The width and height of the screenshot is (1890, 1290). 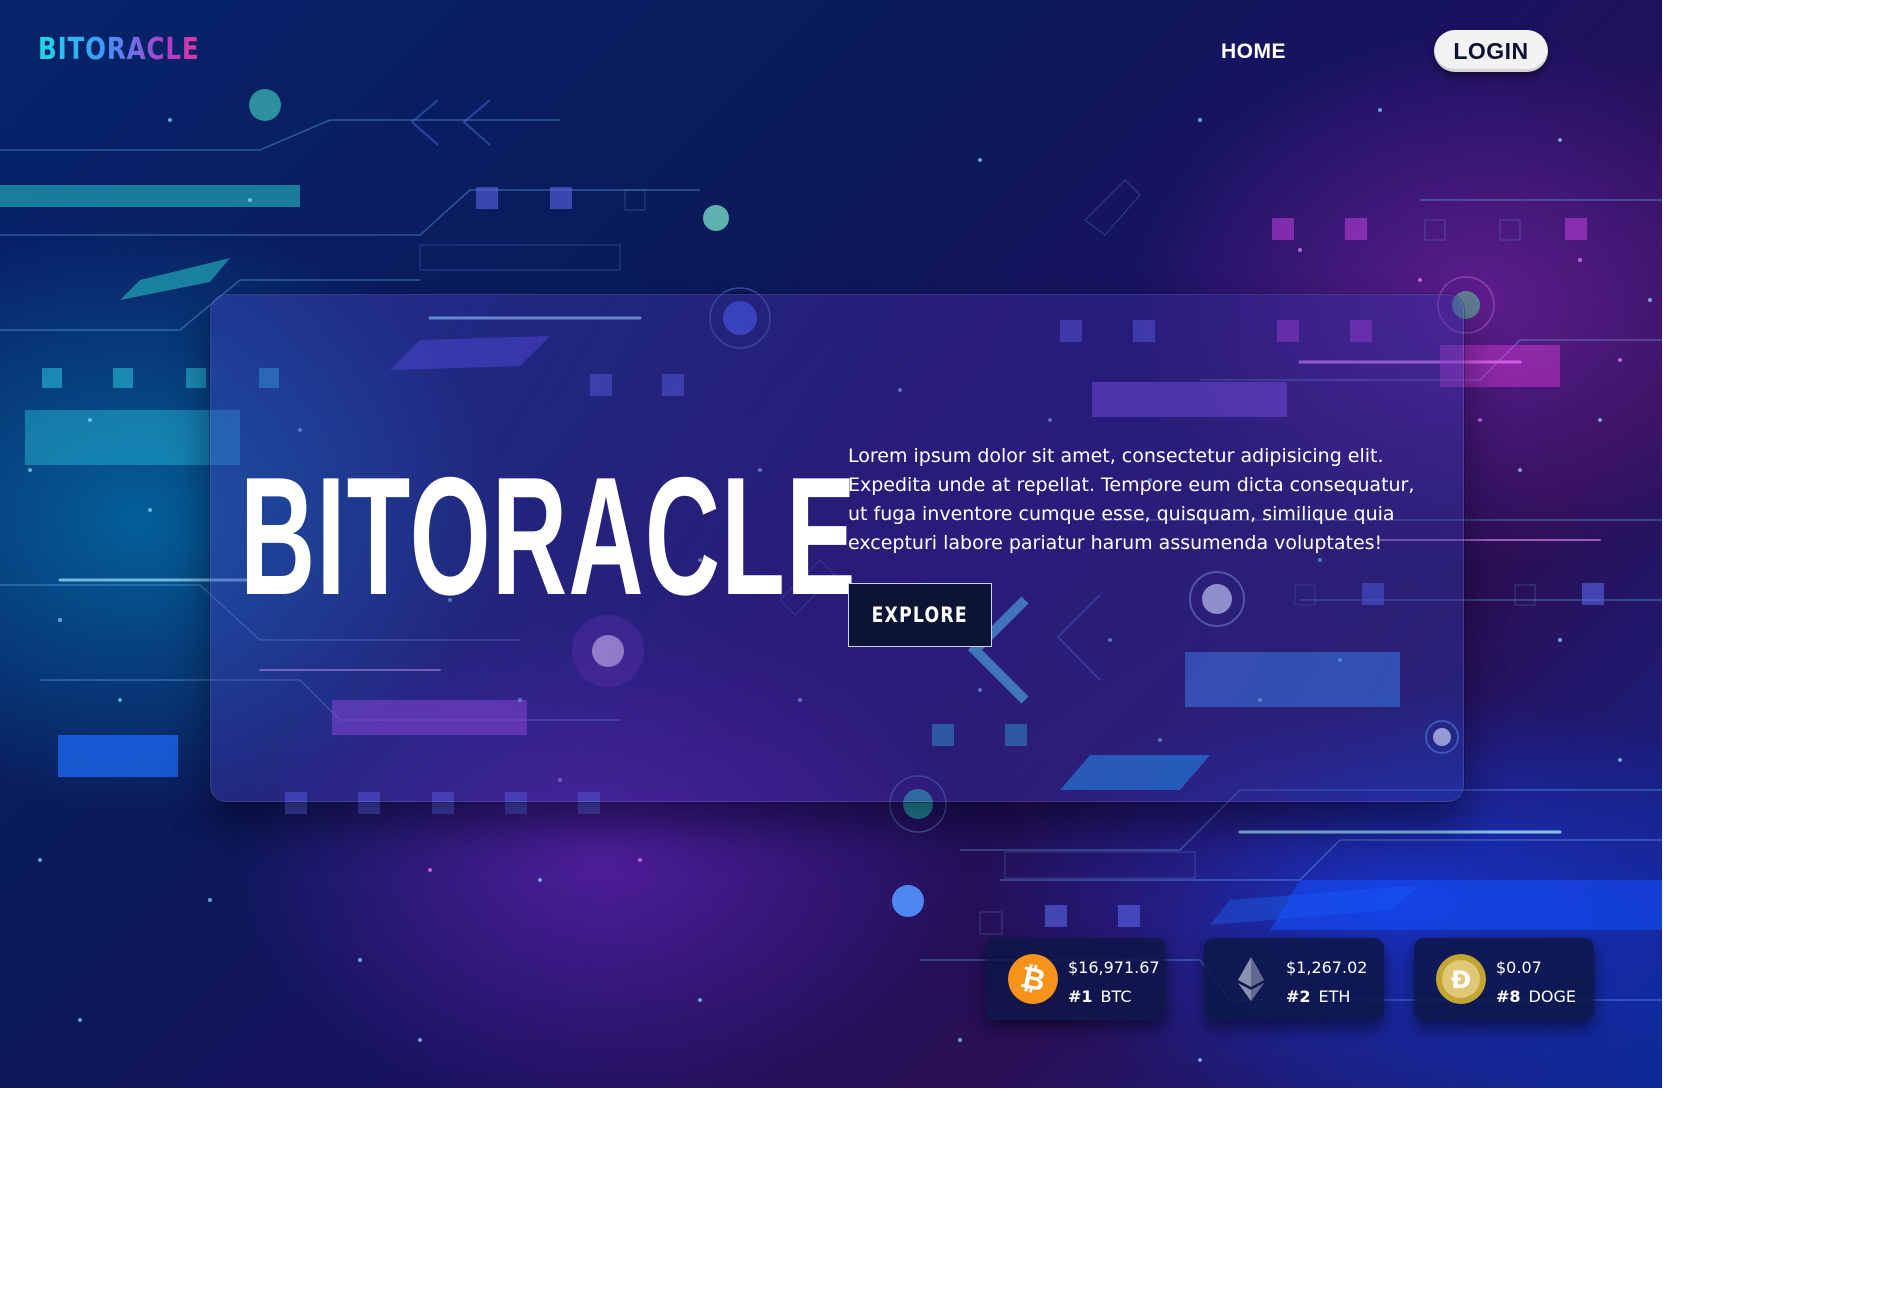 What do you see at coordinates (1080, 996) in the screenshot?
I see `coin-rank: #1` at bounding box center [1080, 996].